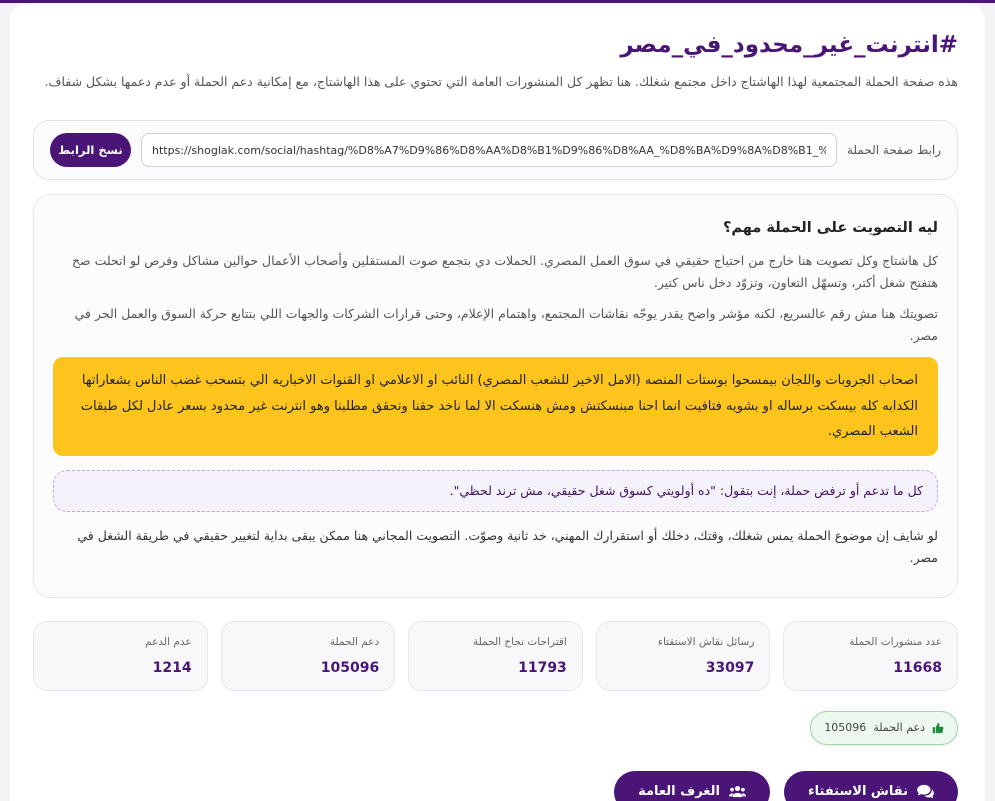  What do you see at coordinates (730, 667) in the screenshot?
I see `stat-value: 33097` at bounding box center [730, 667].